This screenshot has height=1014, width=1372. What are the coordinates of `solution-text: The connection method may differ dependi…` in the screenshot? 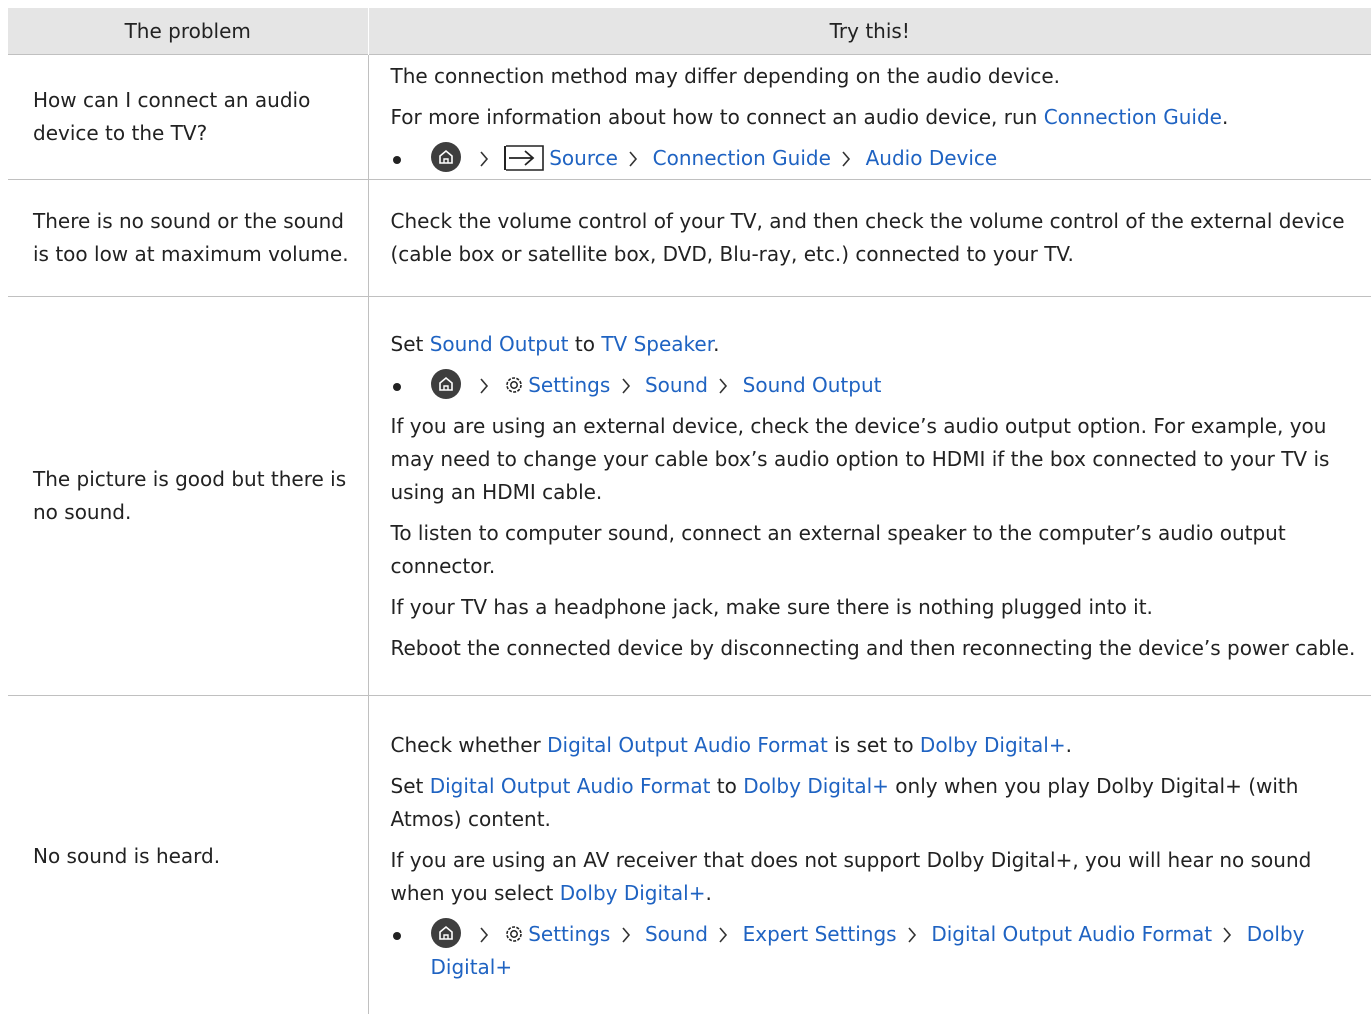 It's located at (725, 75).